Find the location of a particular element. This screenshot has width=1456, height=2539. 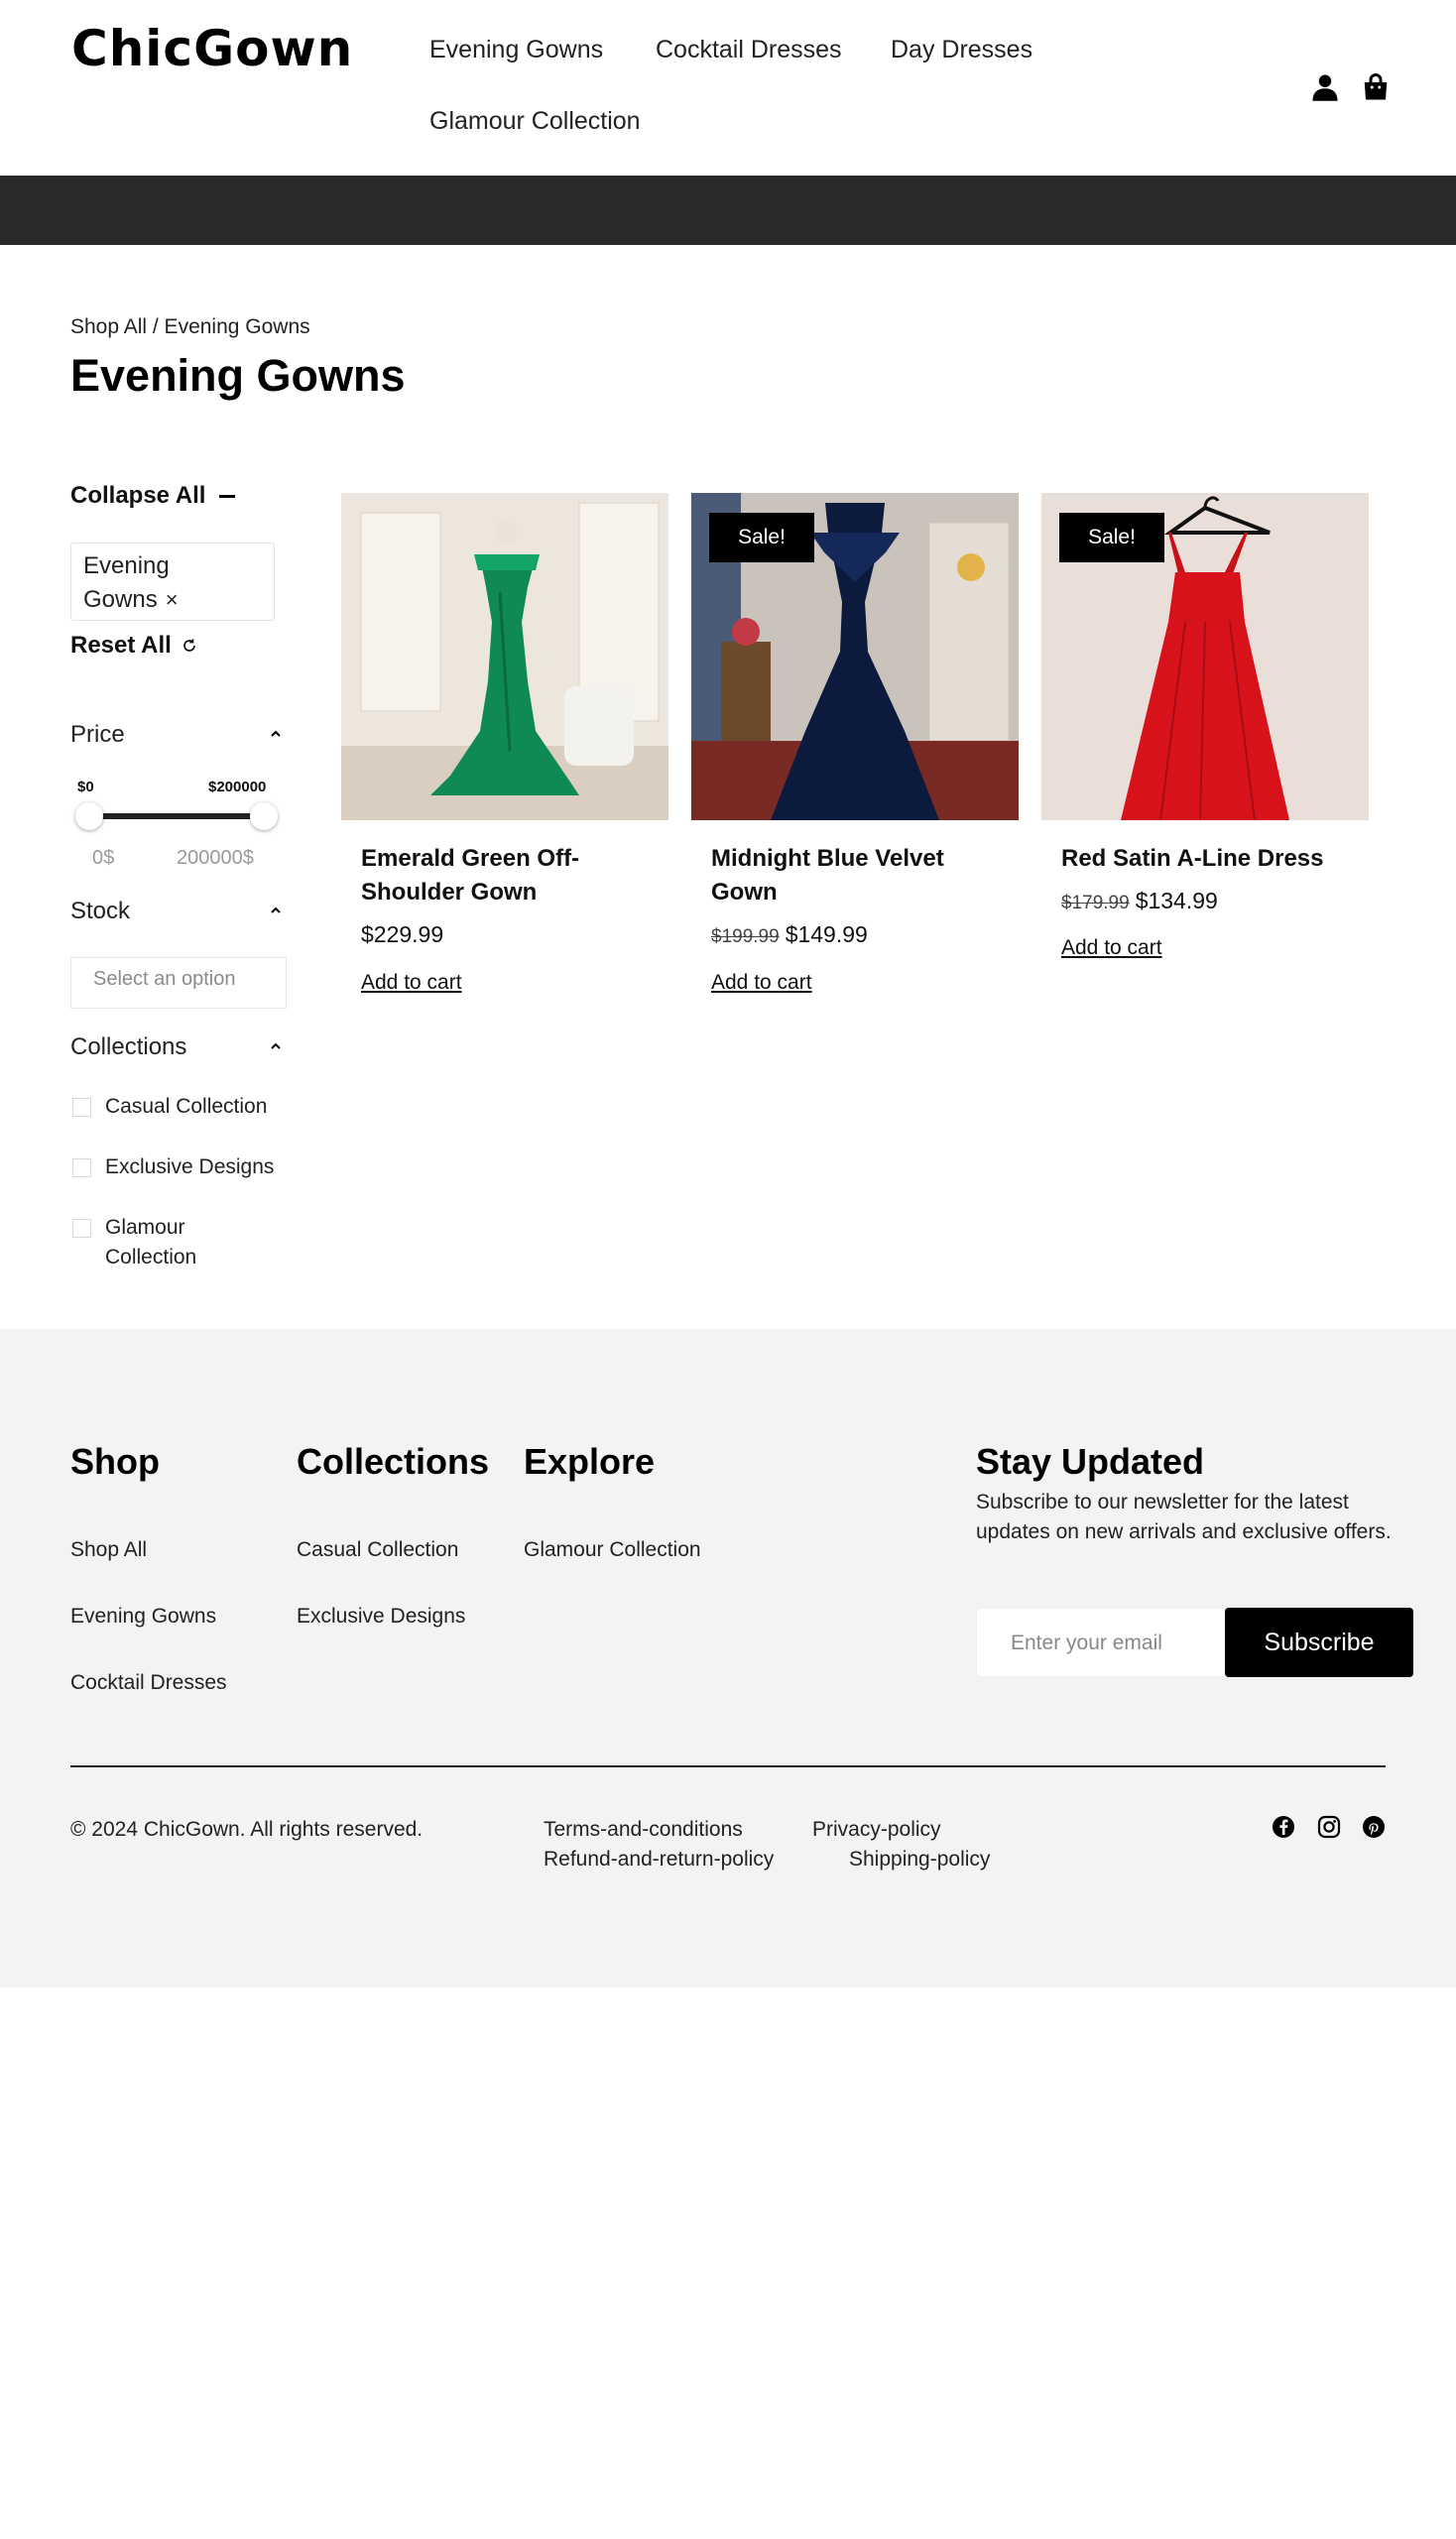

reset-all-label: Reset All is located at coordinates (121, 646).